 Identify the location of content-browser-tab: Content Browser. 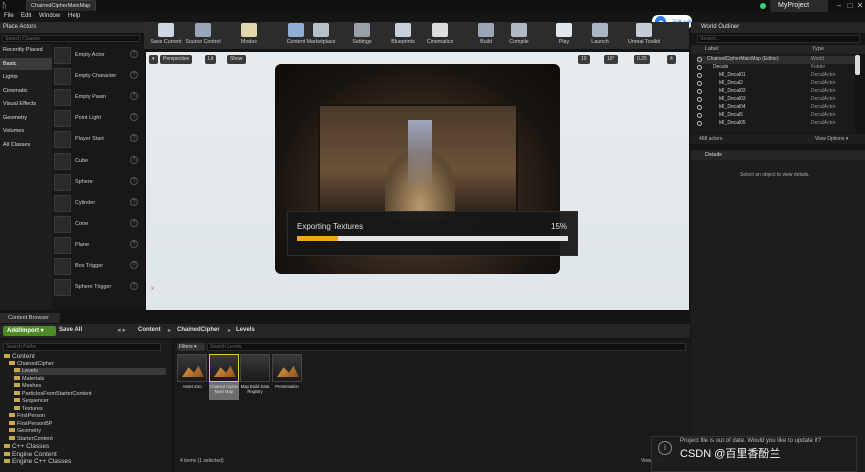
(30, 318).